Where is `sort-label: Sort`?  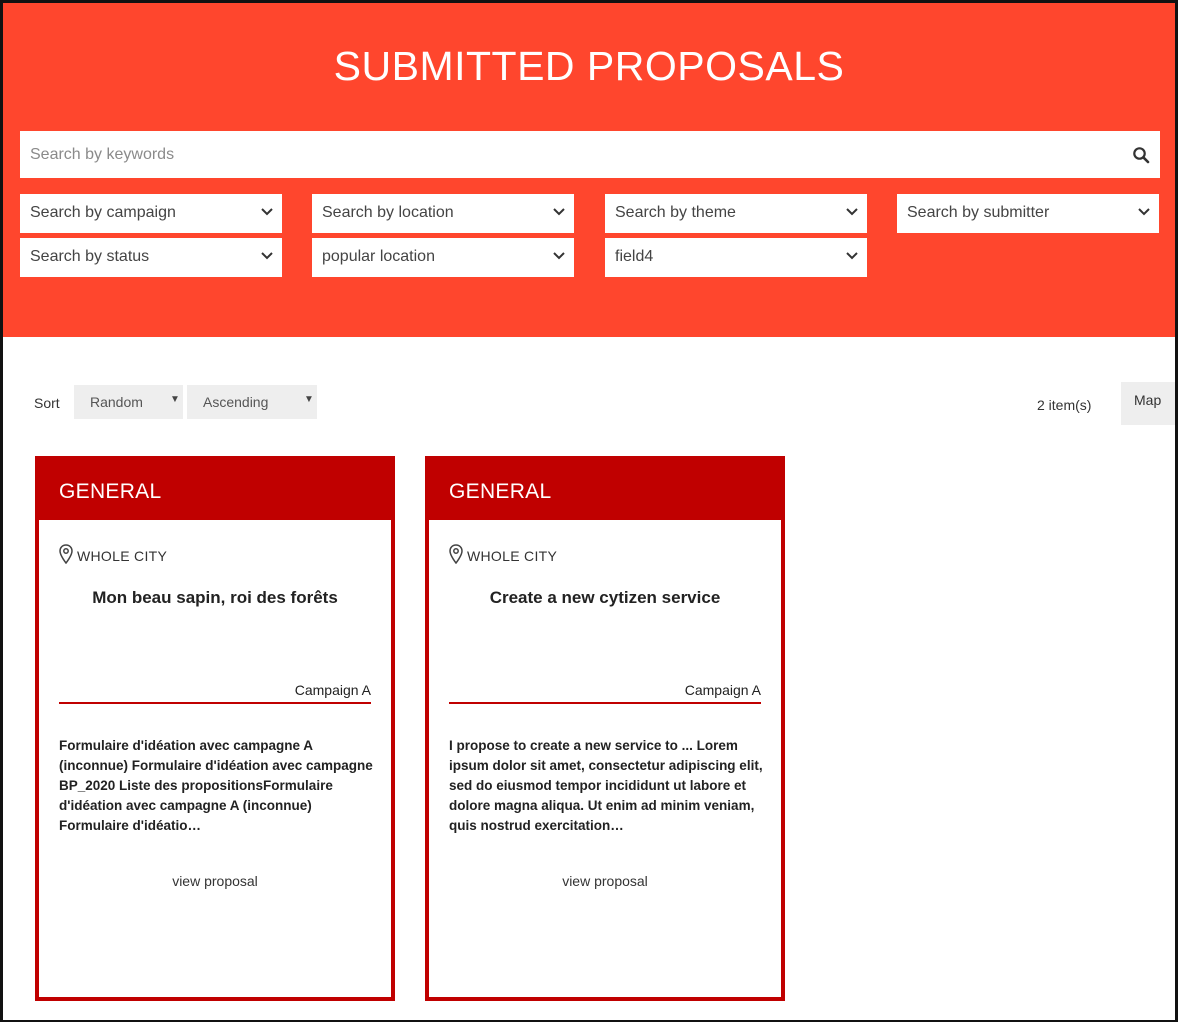
sort-label: Sort is located at coordinates (47, 403).